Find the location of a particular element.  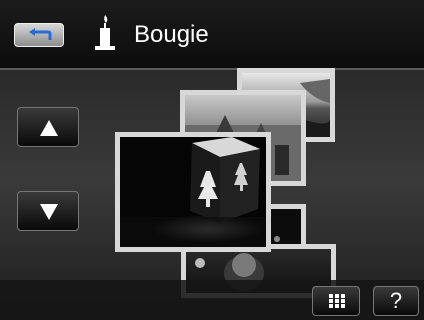

help-label: ? is located at coordinates (396, 300).